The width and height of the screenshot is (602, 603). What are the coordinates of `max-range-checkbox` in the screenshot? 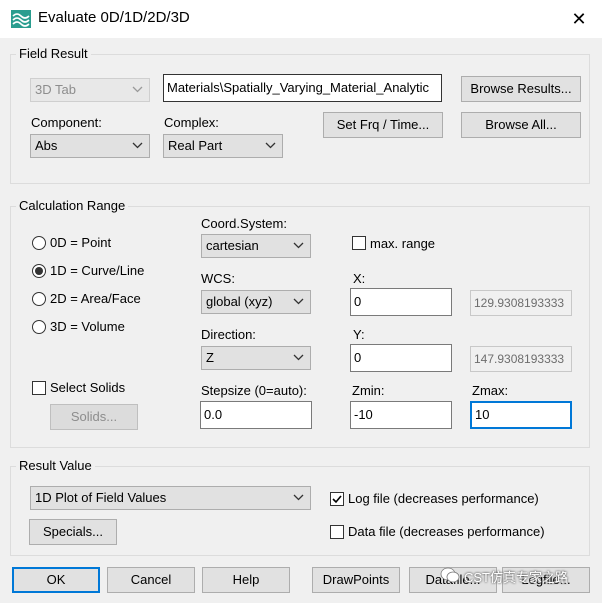 It's located at (359, 243).